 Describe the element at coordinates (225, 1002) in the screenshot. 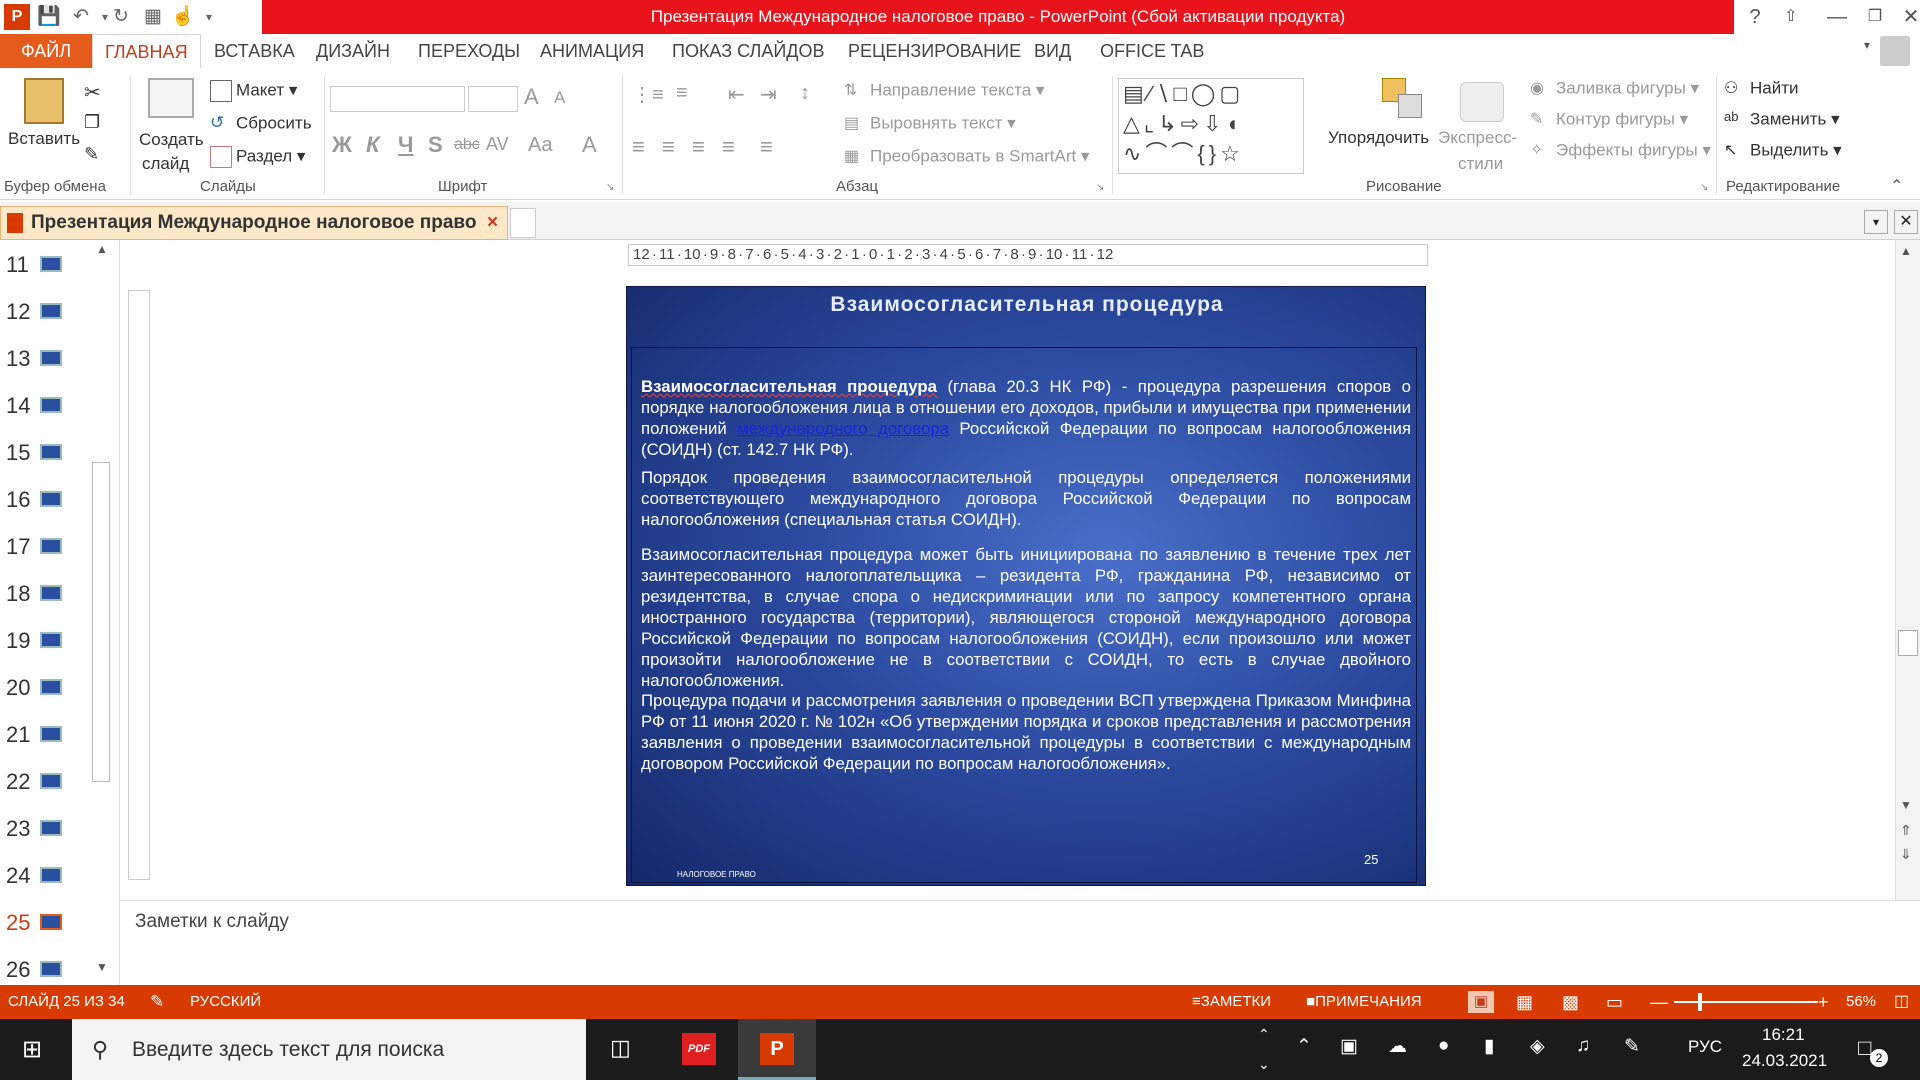

I see `language-indicator: РУССКИЙ` at that location.